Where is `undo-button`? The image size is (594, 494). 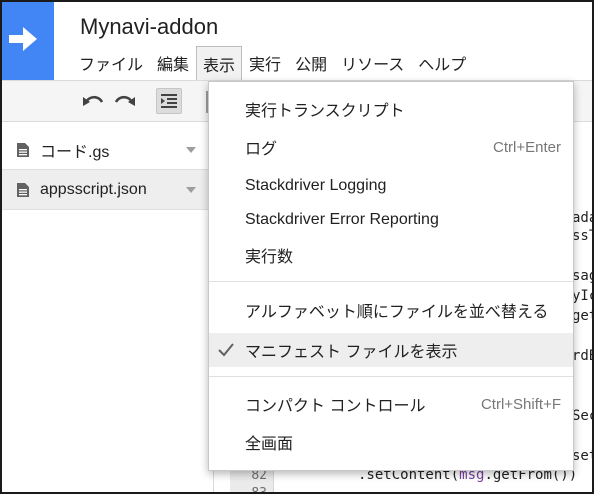
undo-button is located at coordinates (93, 101).